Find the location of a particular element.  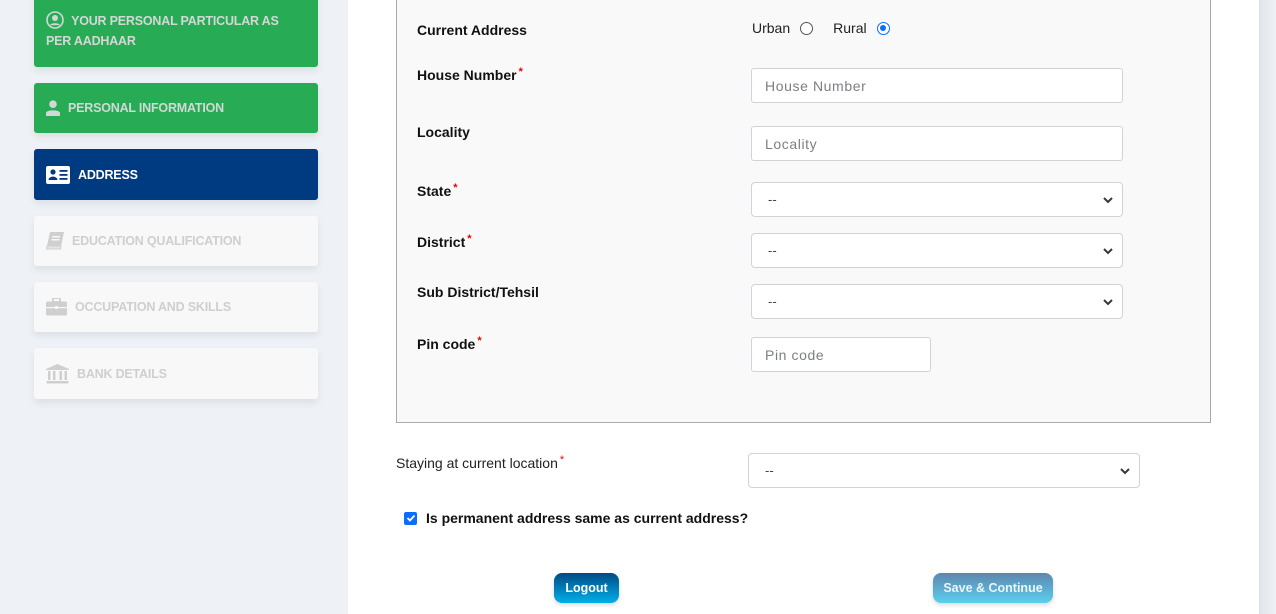

staying-value: -- is located at coordinates (769, 470).